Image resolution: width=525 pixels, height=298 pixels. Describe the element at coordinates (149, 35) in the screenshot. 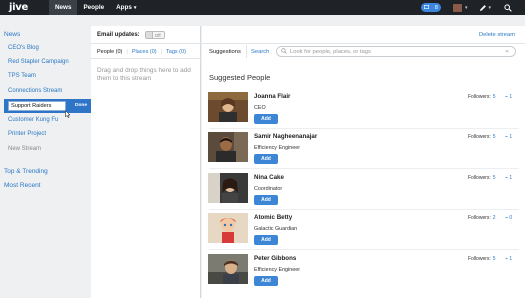

I see `toggle-knob` at that location.